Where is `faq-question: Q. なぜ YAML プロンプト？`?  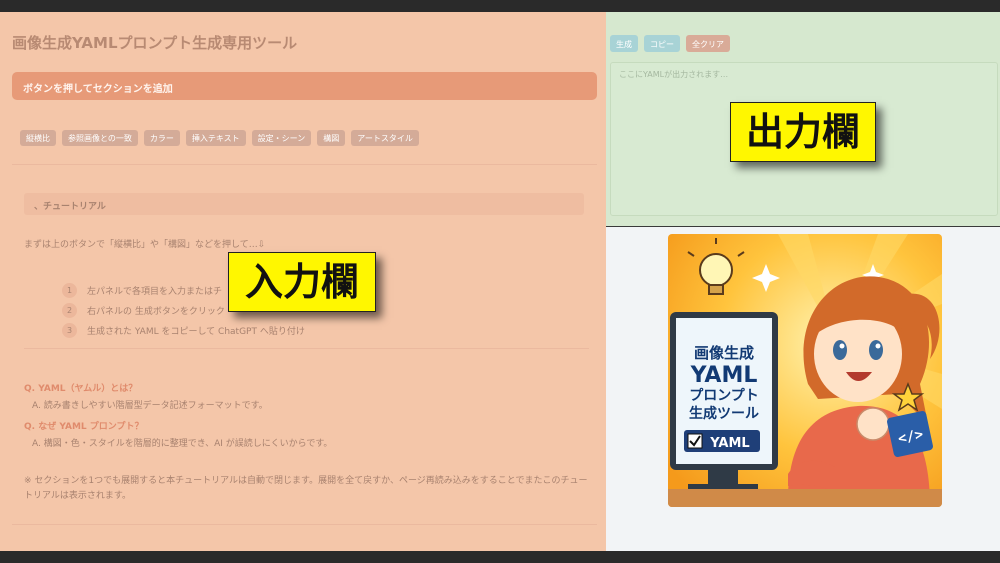
faq-question: Q. なぜ YAML プロンプト？ is located at coordinates (84, 427).